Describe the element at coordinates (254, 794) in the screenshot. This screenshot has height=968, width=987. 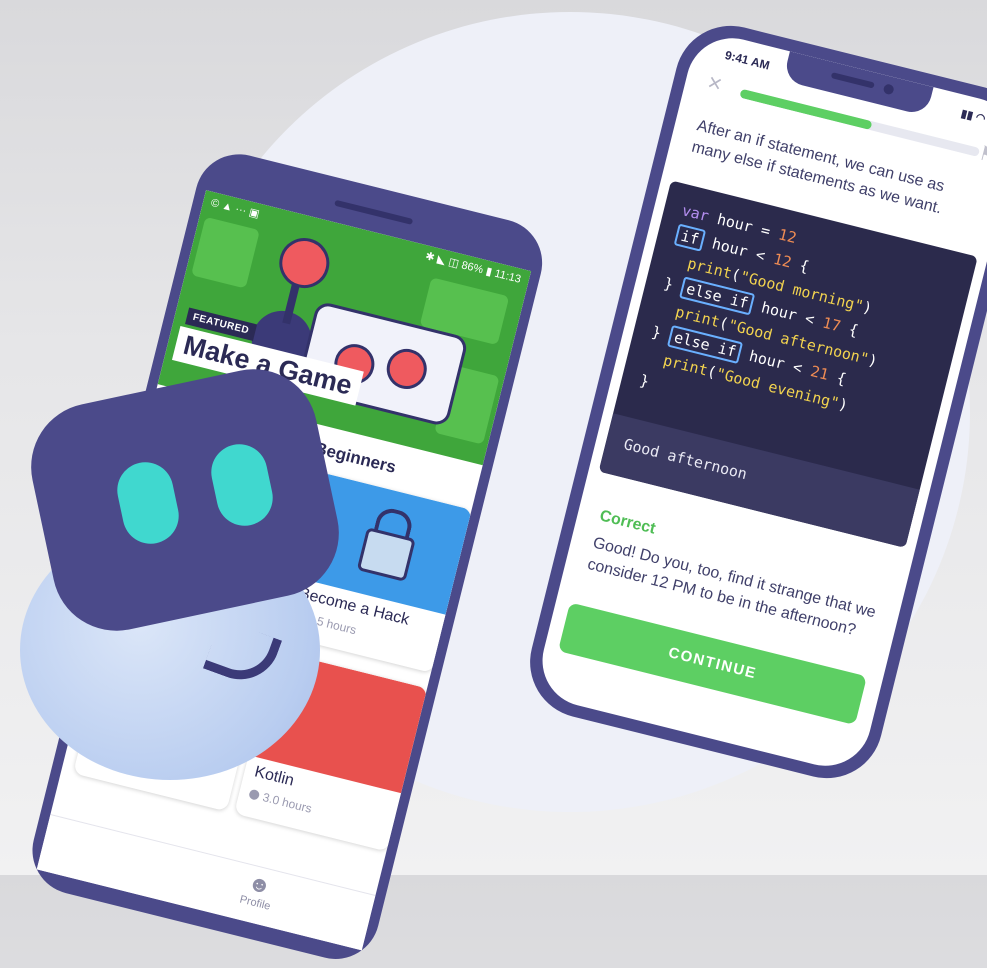
I see `clock-icon` at that location.